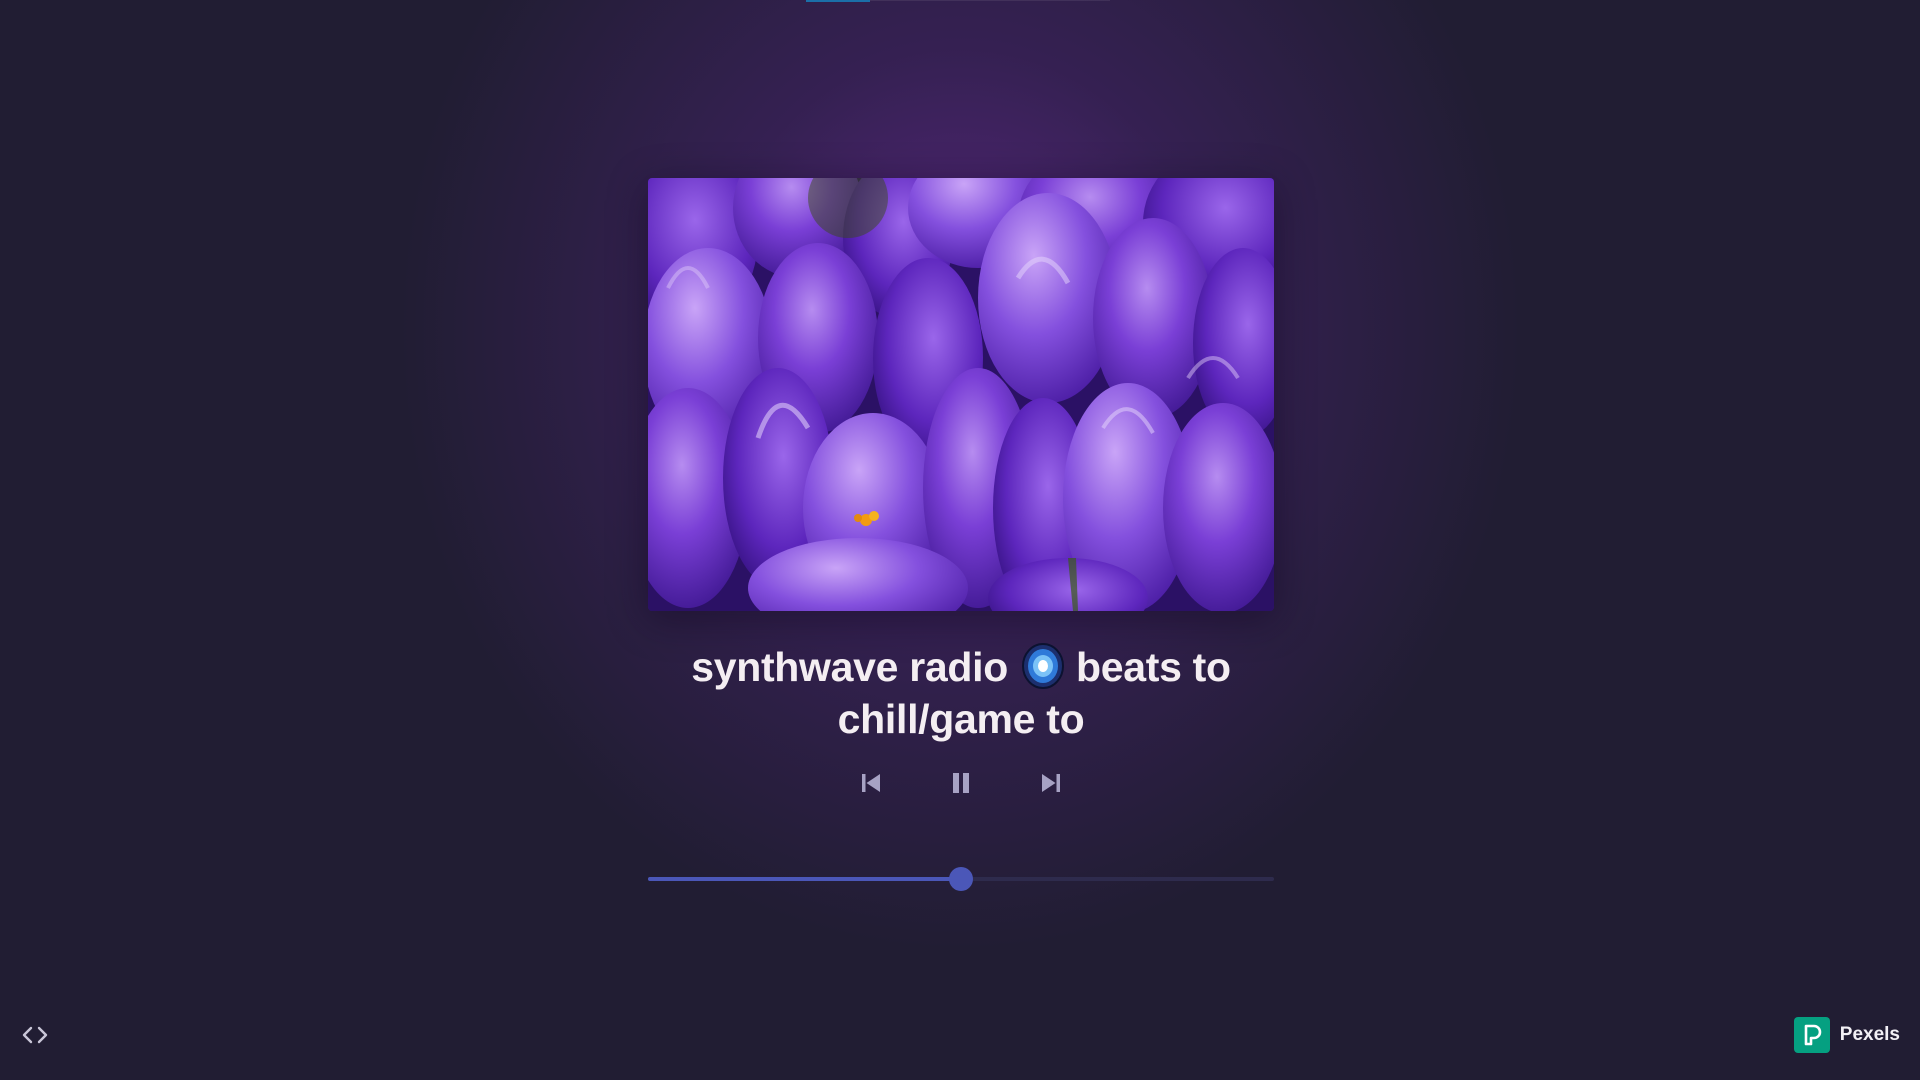 This screenshot has width=1920, height=1080. I want to click on previous-button, so click(871, 783).